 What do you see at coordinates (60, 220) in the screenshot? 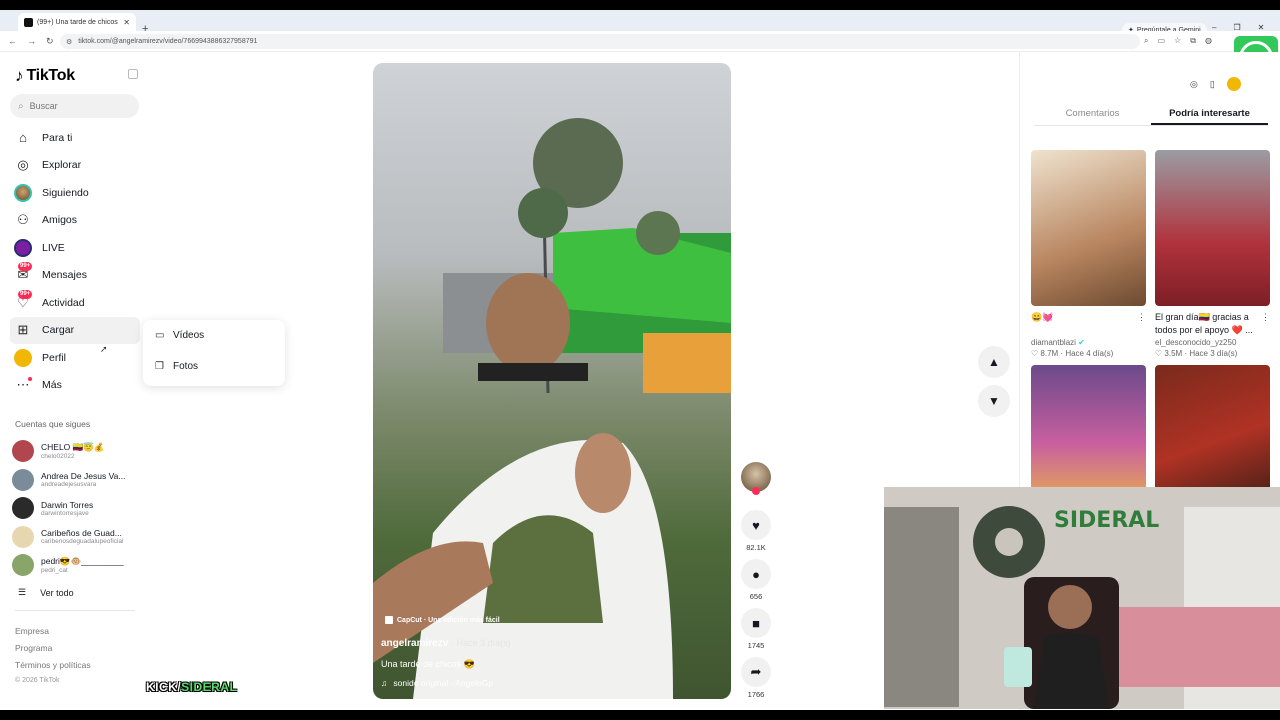
I see `nav-label: Amigos` at bounding box center [60, 220].